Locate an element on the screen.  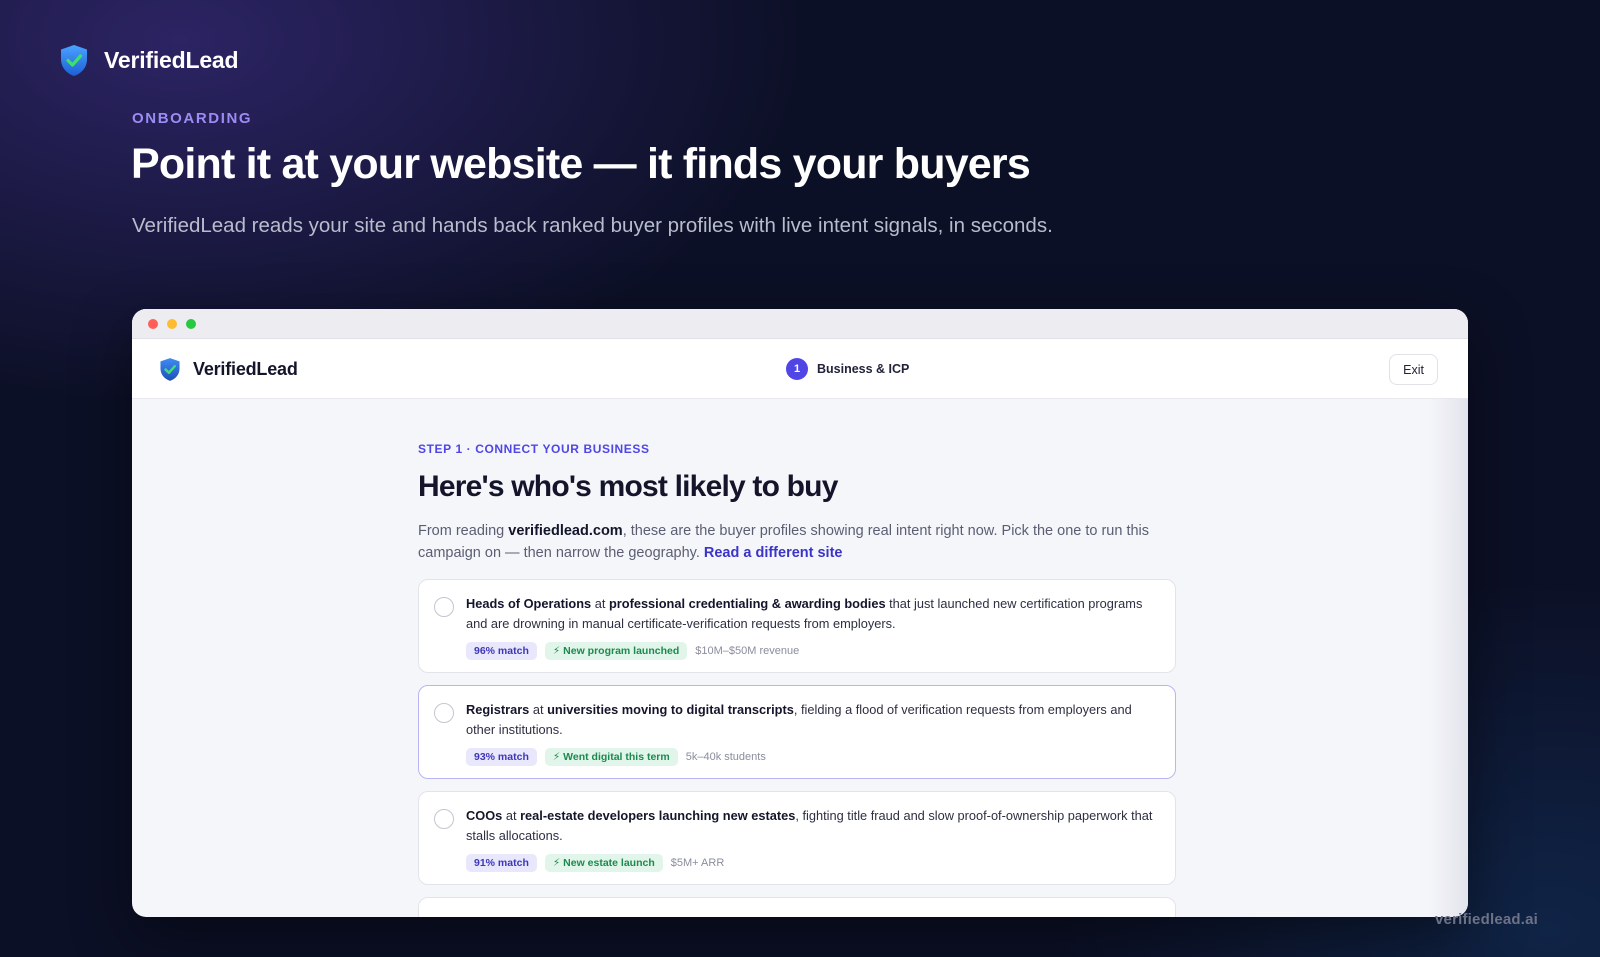
exit-button: Exit is located at coordinates (1413, 369).